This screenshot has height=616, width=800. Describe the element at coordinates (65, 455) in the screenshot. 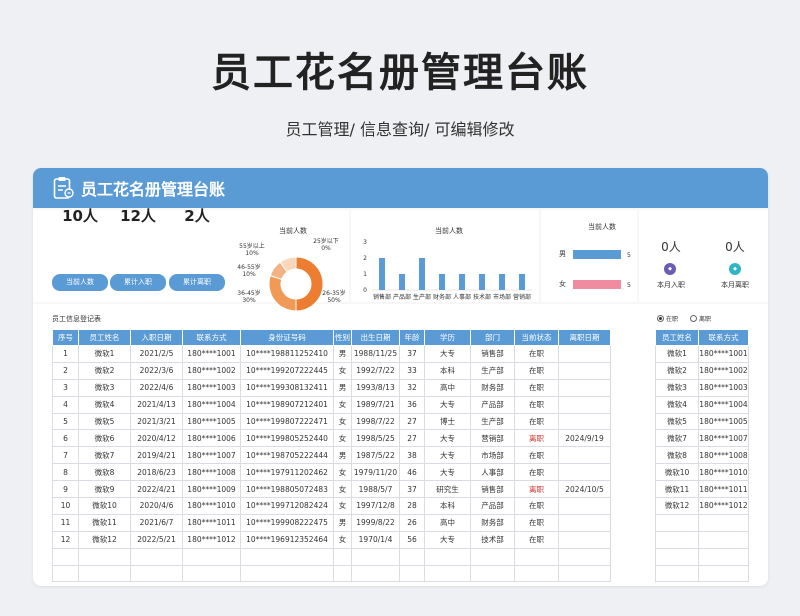

I see `table-cell: 7` at that location.